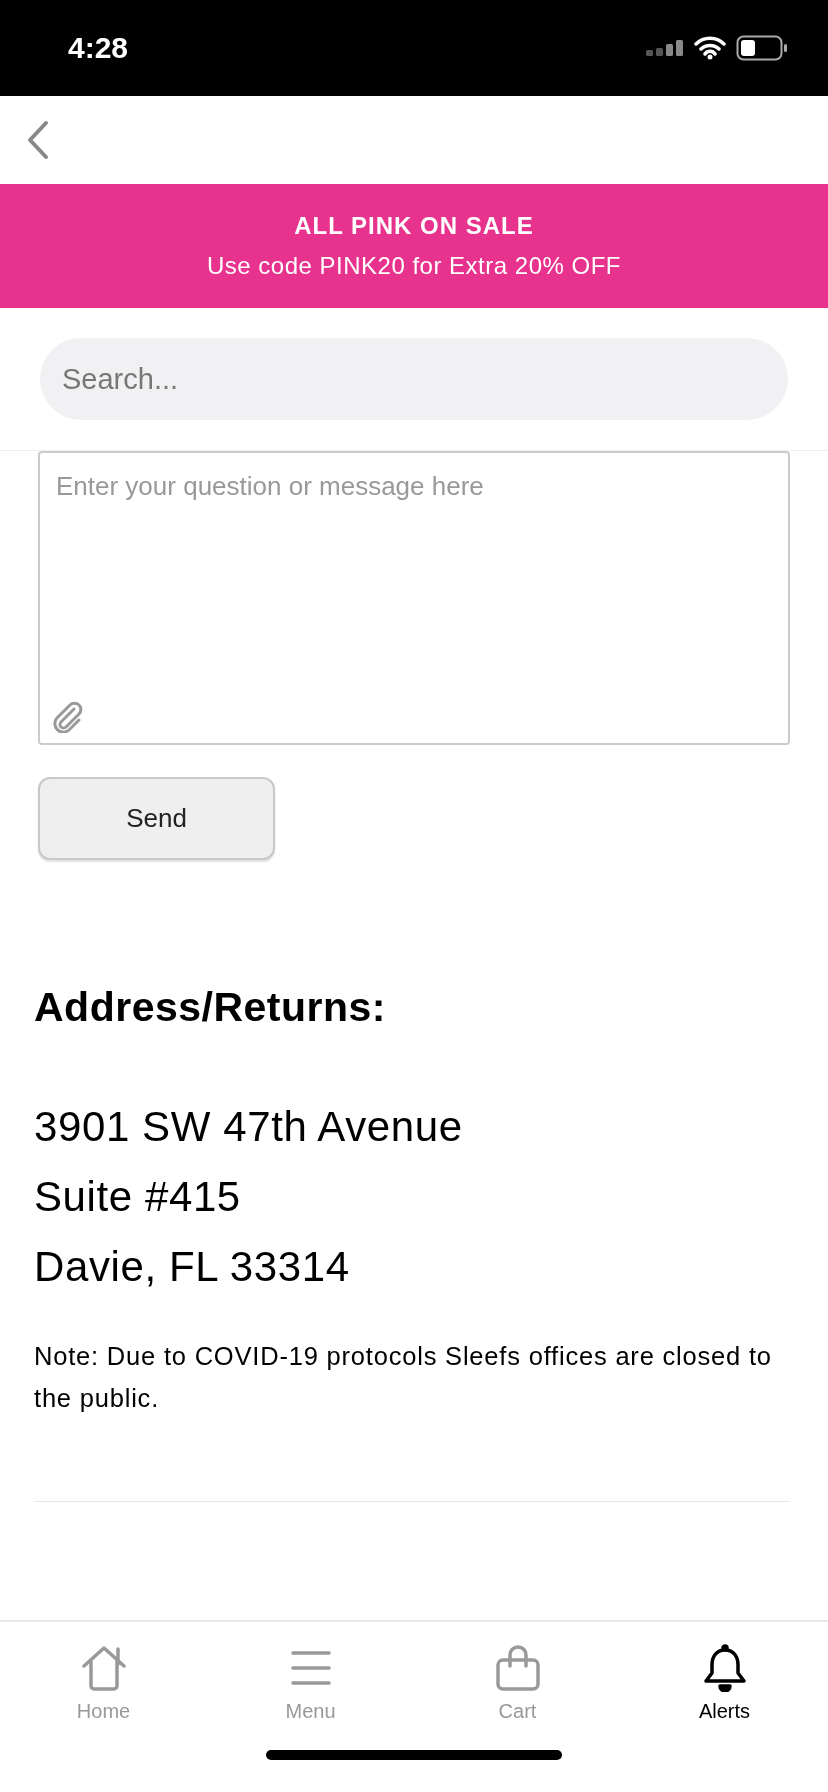 The width and height of the screenshot is (828, 1792). Describe the element at coordinates (249, 1127) in the screenshot. I see `address-line: 3901 SW 47th Avenue` at that location.